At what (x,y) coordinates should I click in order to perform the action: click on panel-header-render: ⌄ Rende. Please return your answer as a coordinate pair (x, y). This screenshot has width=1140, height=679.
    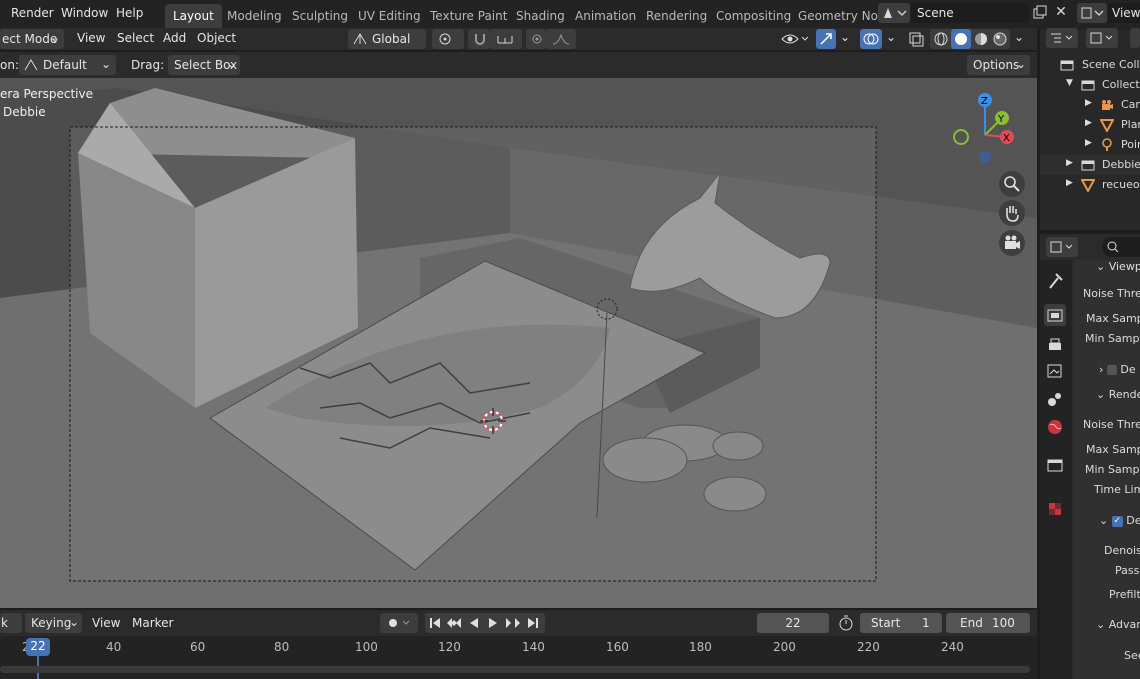
    Looking at the image, I should click on (1118, 394).